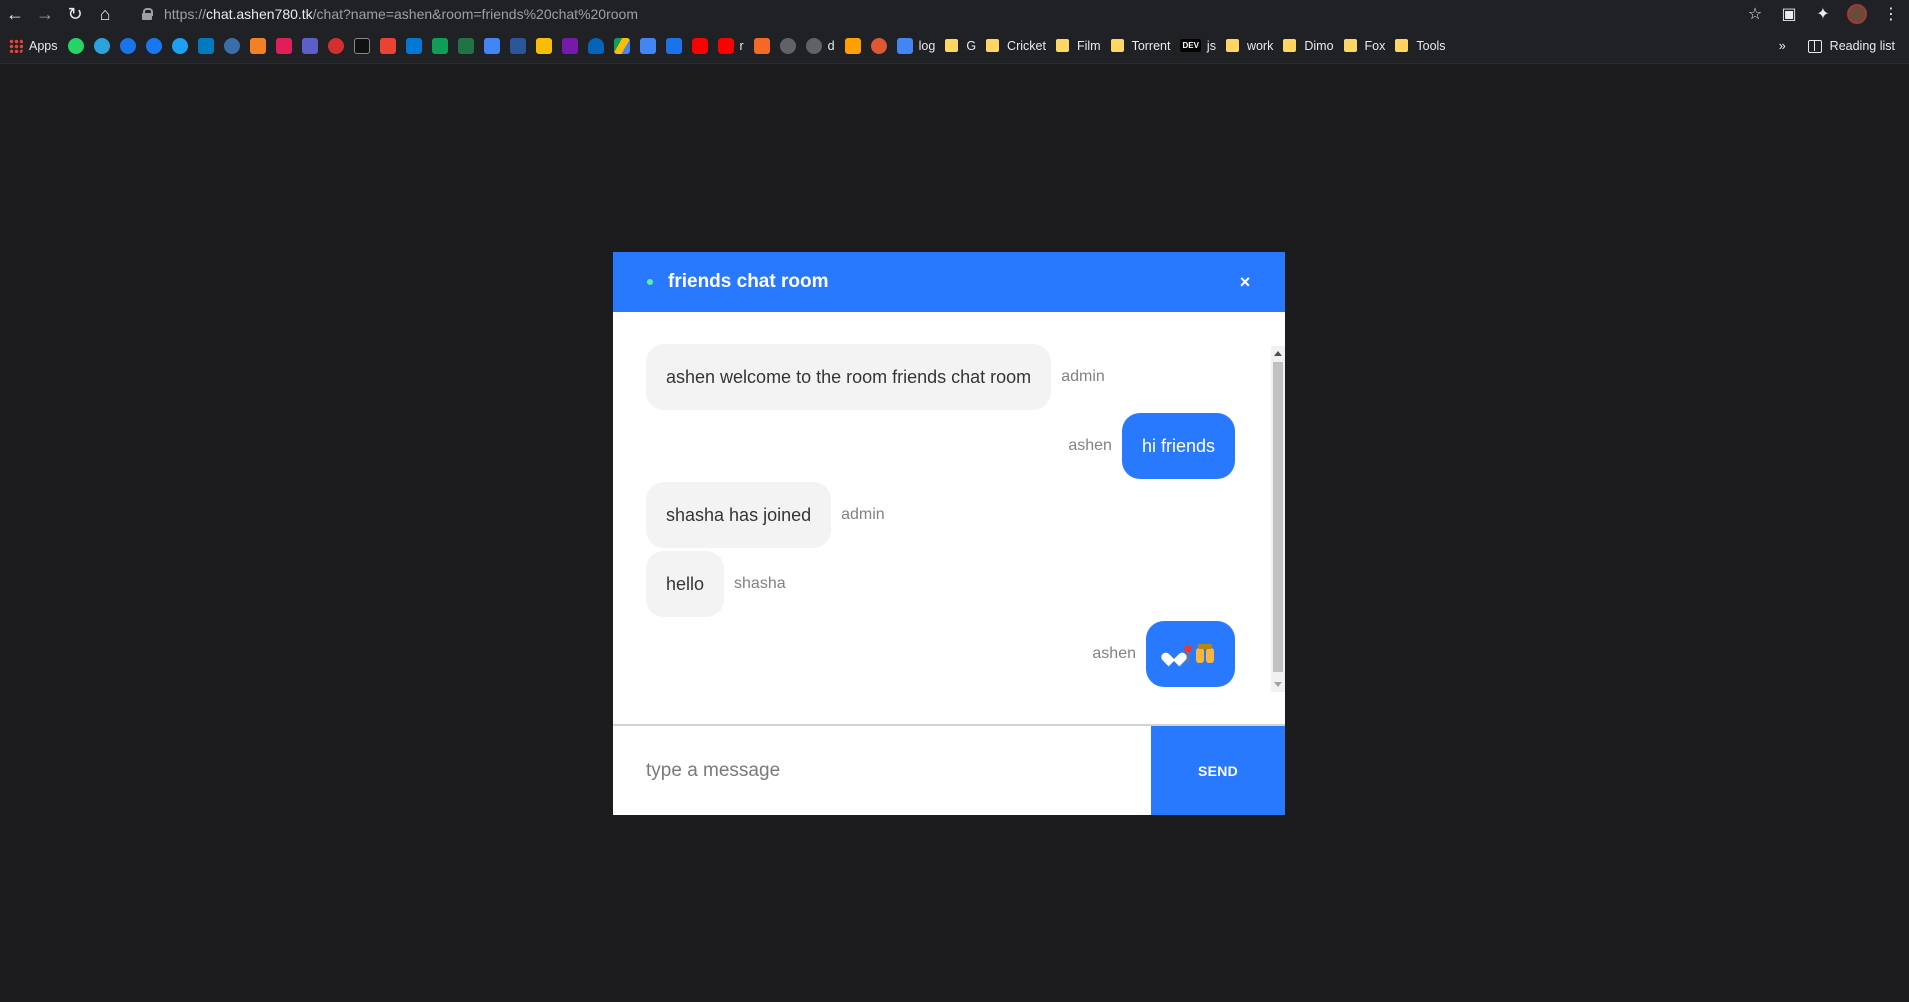  Describe the element at coordinates (879, 46) in the screenshot. I see `bookmark-duckduckgo` at that location.